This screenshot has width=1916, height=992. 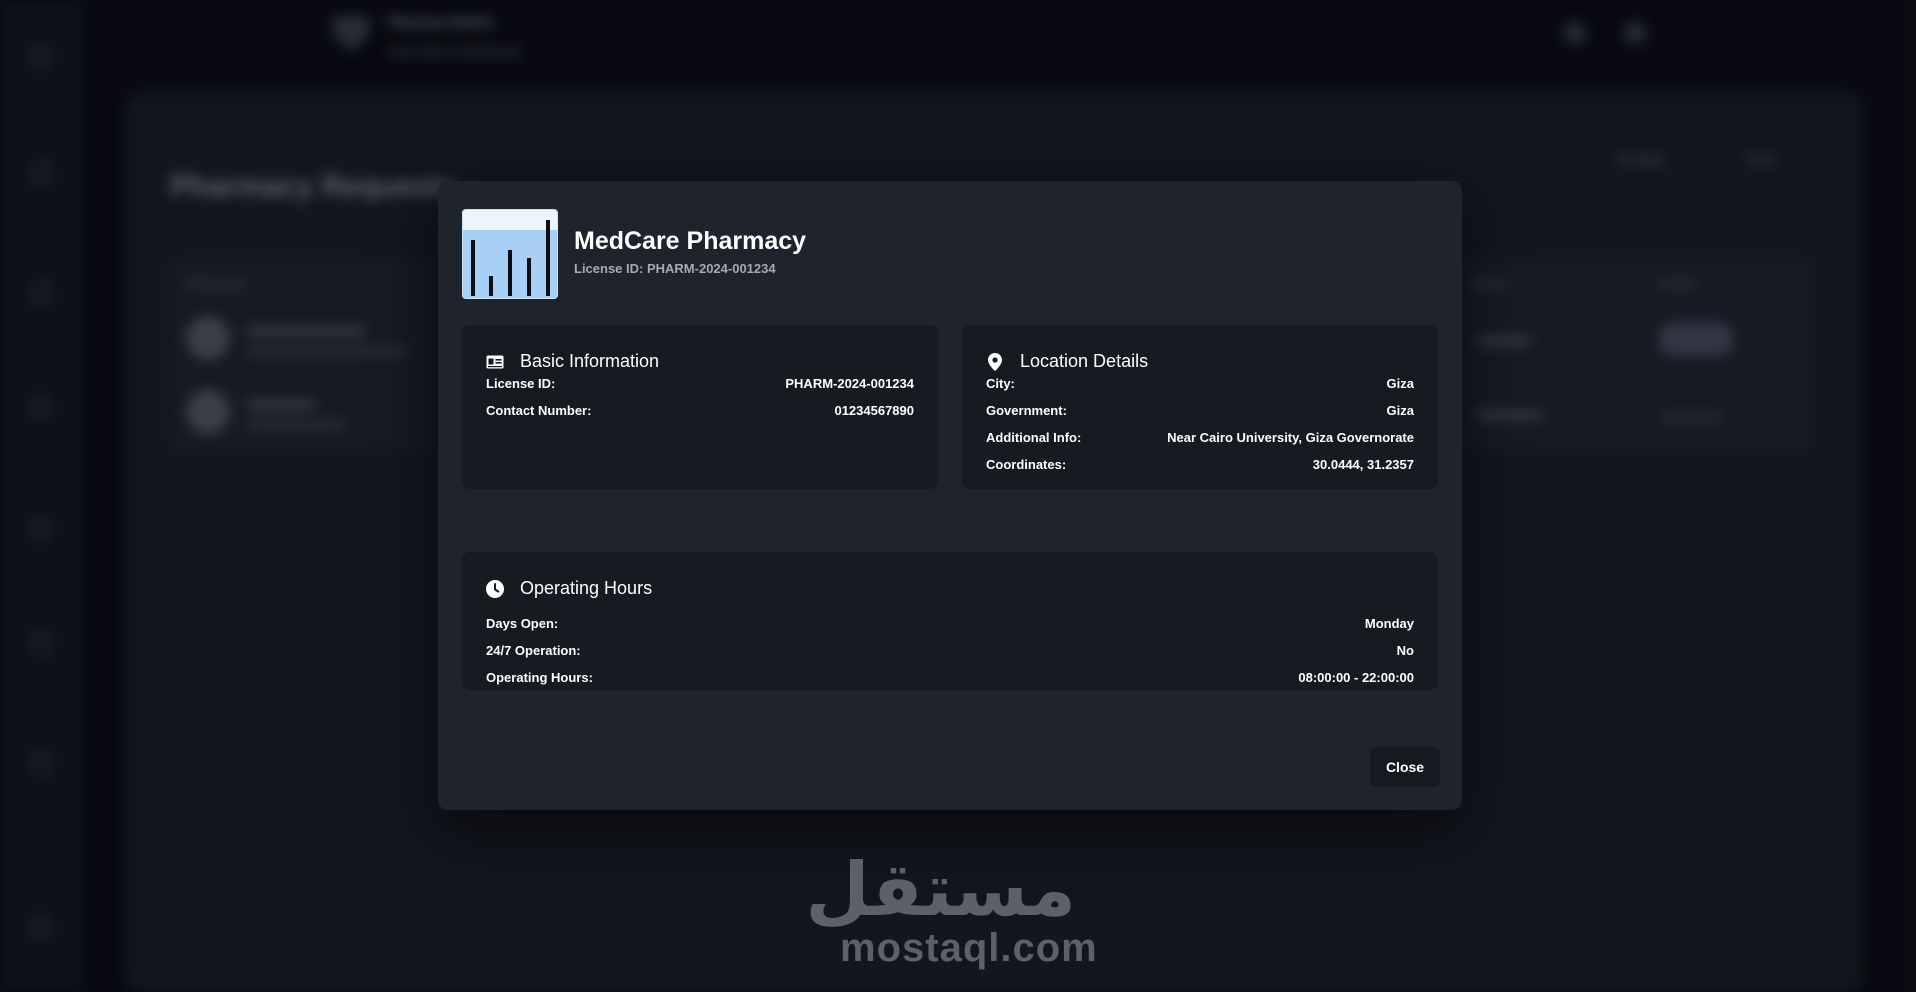 I want to click on location-title: Location Details, so click(x=1084, y=361).